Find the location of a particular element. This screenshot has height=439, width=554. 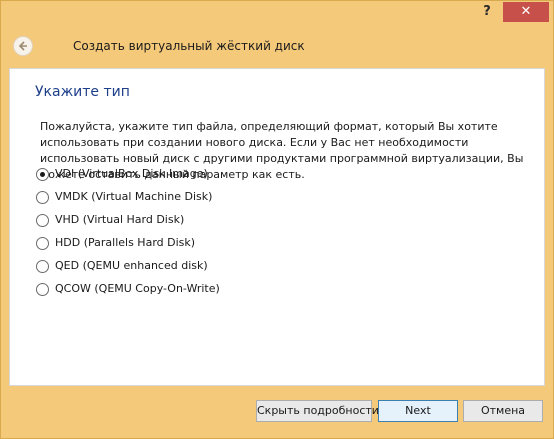

radio-label: QCOW (QEMU Copy-On-Write) is located at coordinates (137, 289).